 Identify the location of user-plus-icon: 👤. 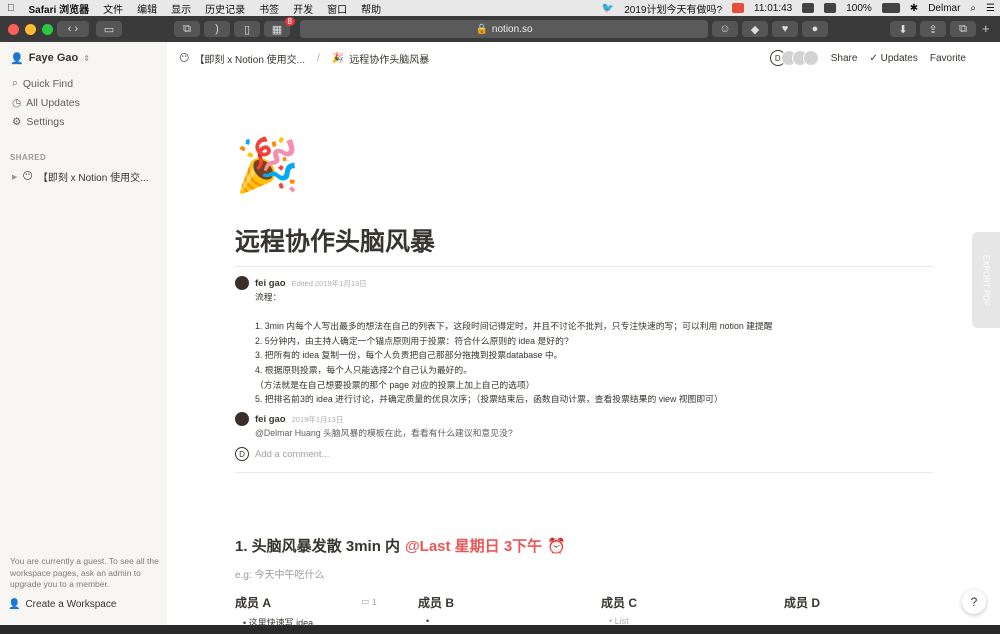
(14, 604).